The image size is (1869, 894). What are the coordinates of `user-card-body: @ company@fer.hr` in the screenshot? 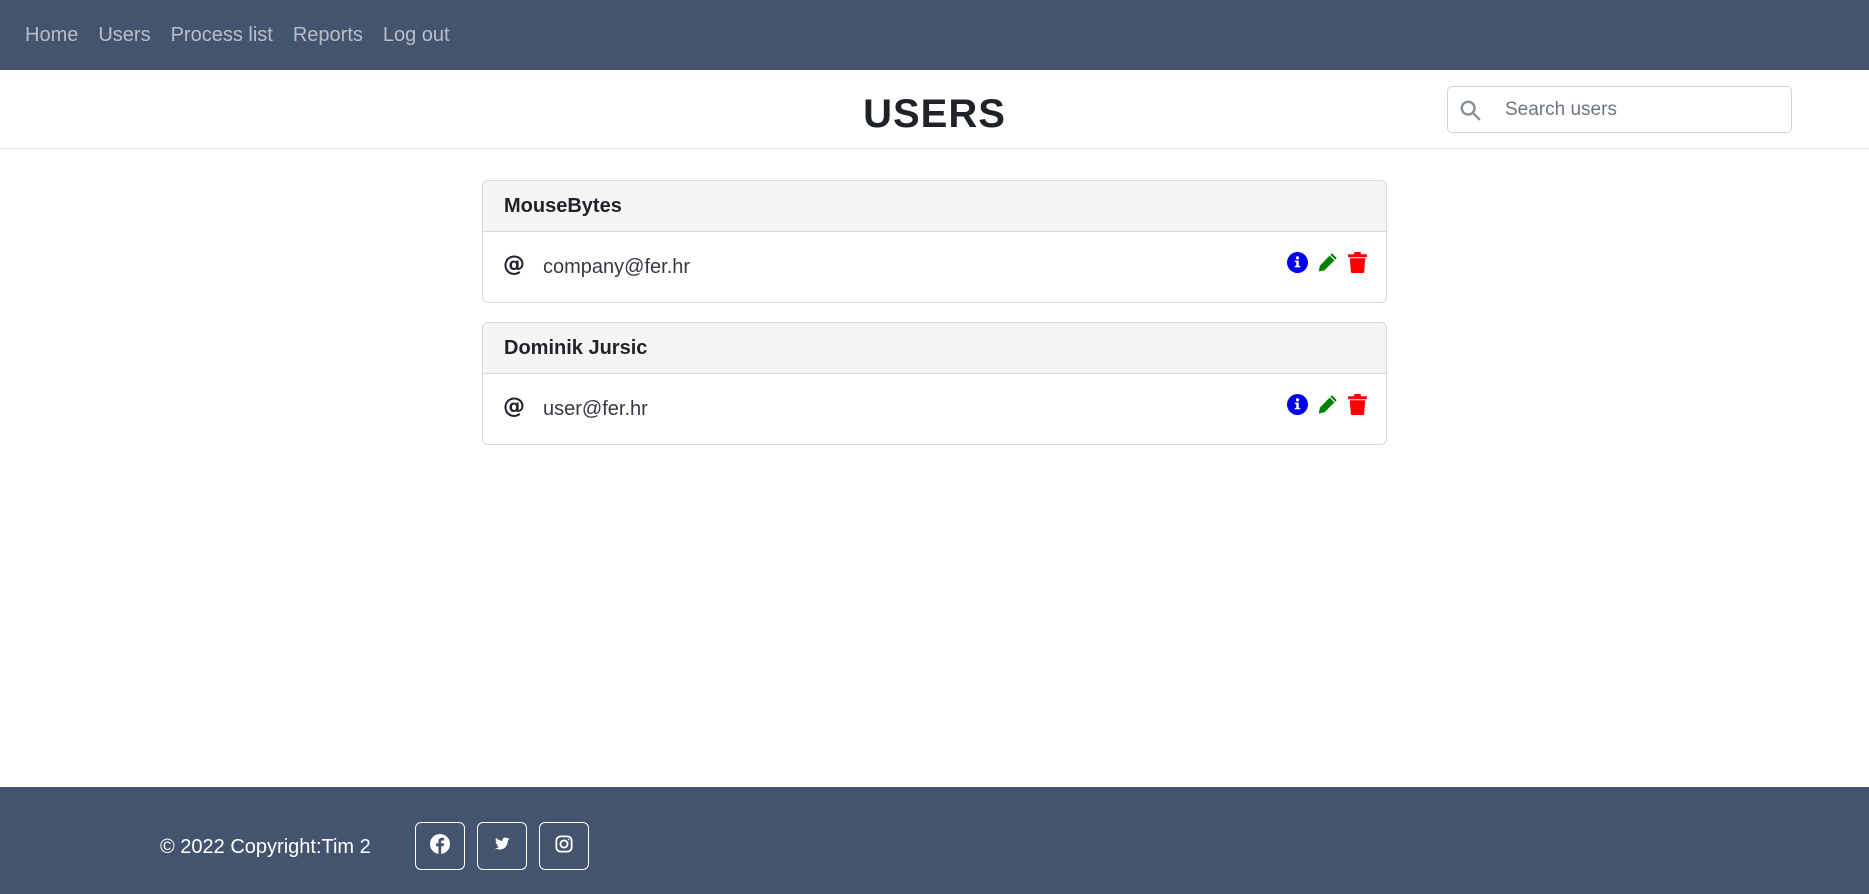 It's located at (934, 267).